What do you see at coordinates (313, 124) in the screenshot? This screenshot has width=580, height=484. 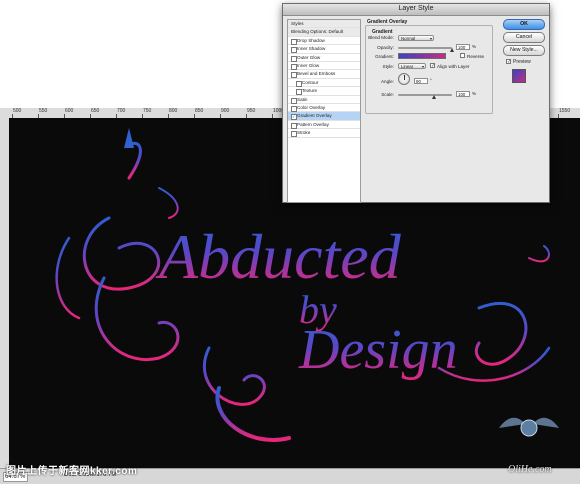 I see `style-item-label: Pattern Overlay` at bounding box center [313, 124].